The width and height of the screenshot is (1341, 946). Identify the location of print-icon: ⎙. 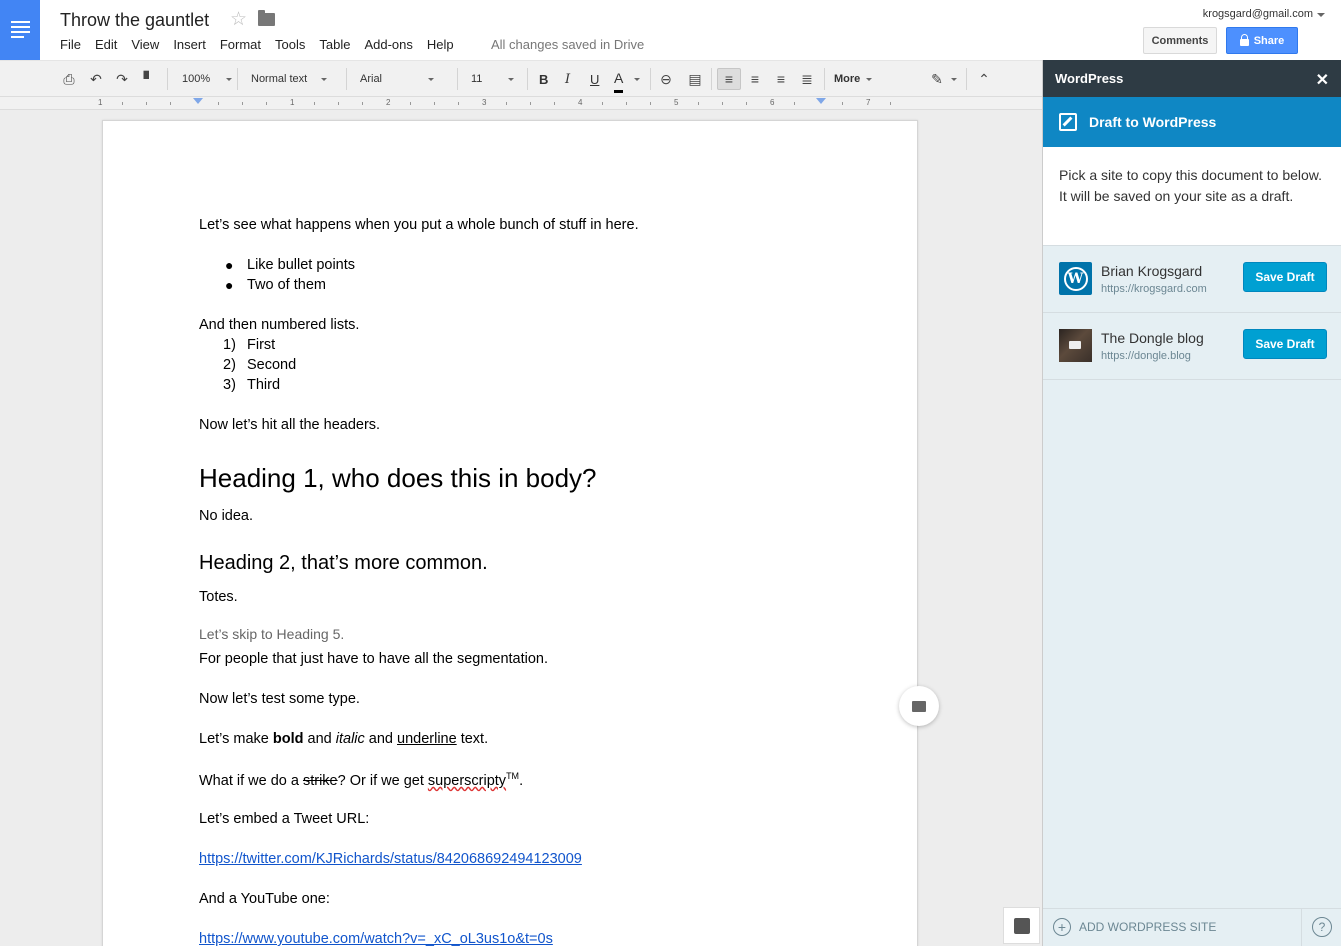
(69, 79).